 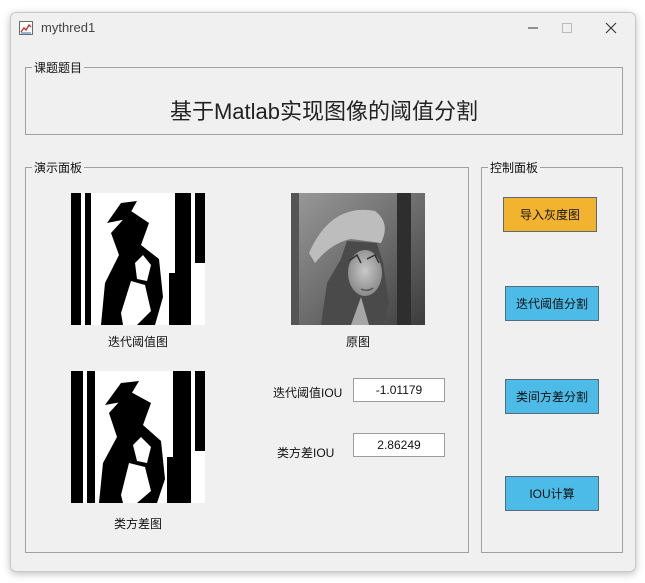 I want to click on topic-panel: 课题题目 基于Matlab实现图像的阈值分割, so click(x=324, y=97).